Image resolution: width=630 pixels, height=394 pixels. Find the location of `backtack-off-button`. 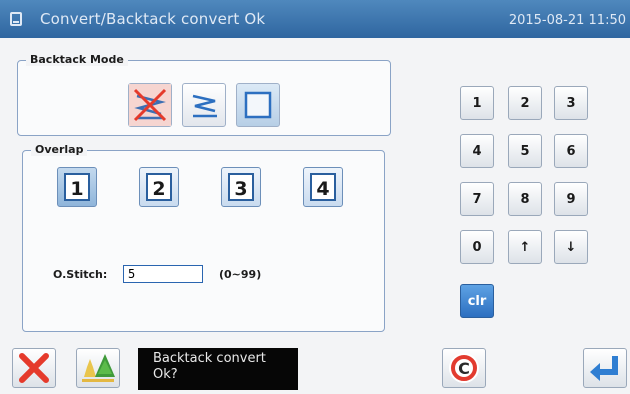

backtack-off-button is located at coordinates (150, 105).